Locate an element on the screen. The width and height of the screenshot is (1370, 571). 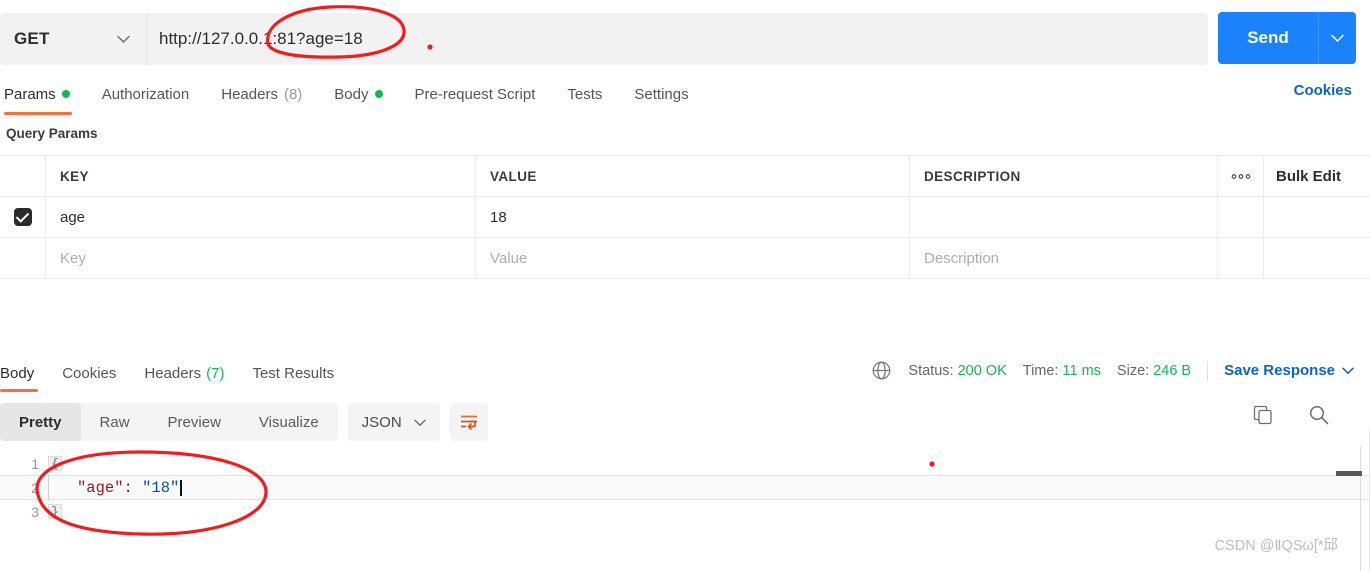
http-method-selector: GET is located at coordinates (73, 39).